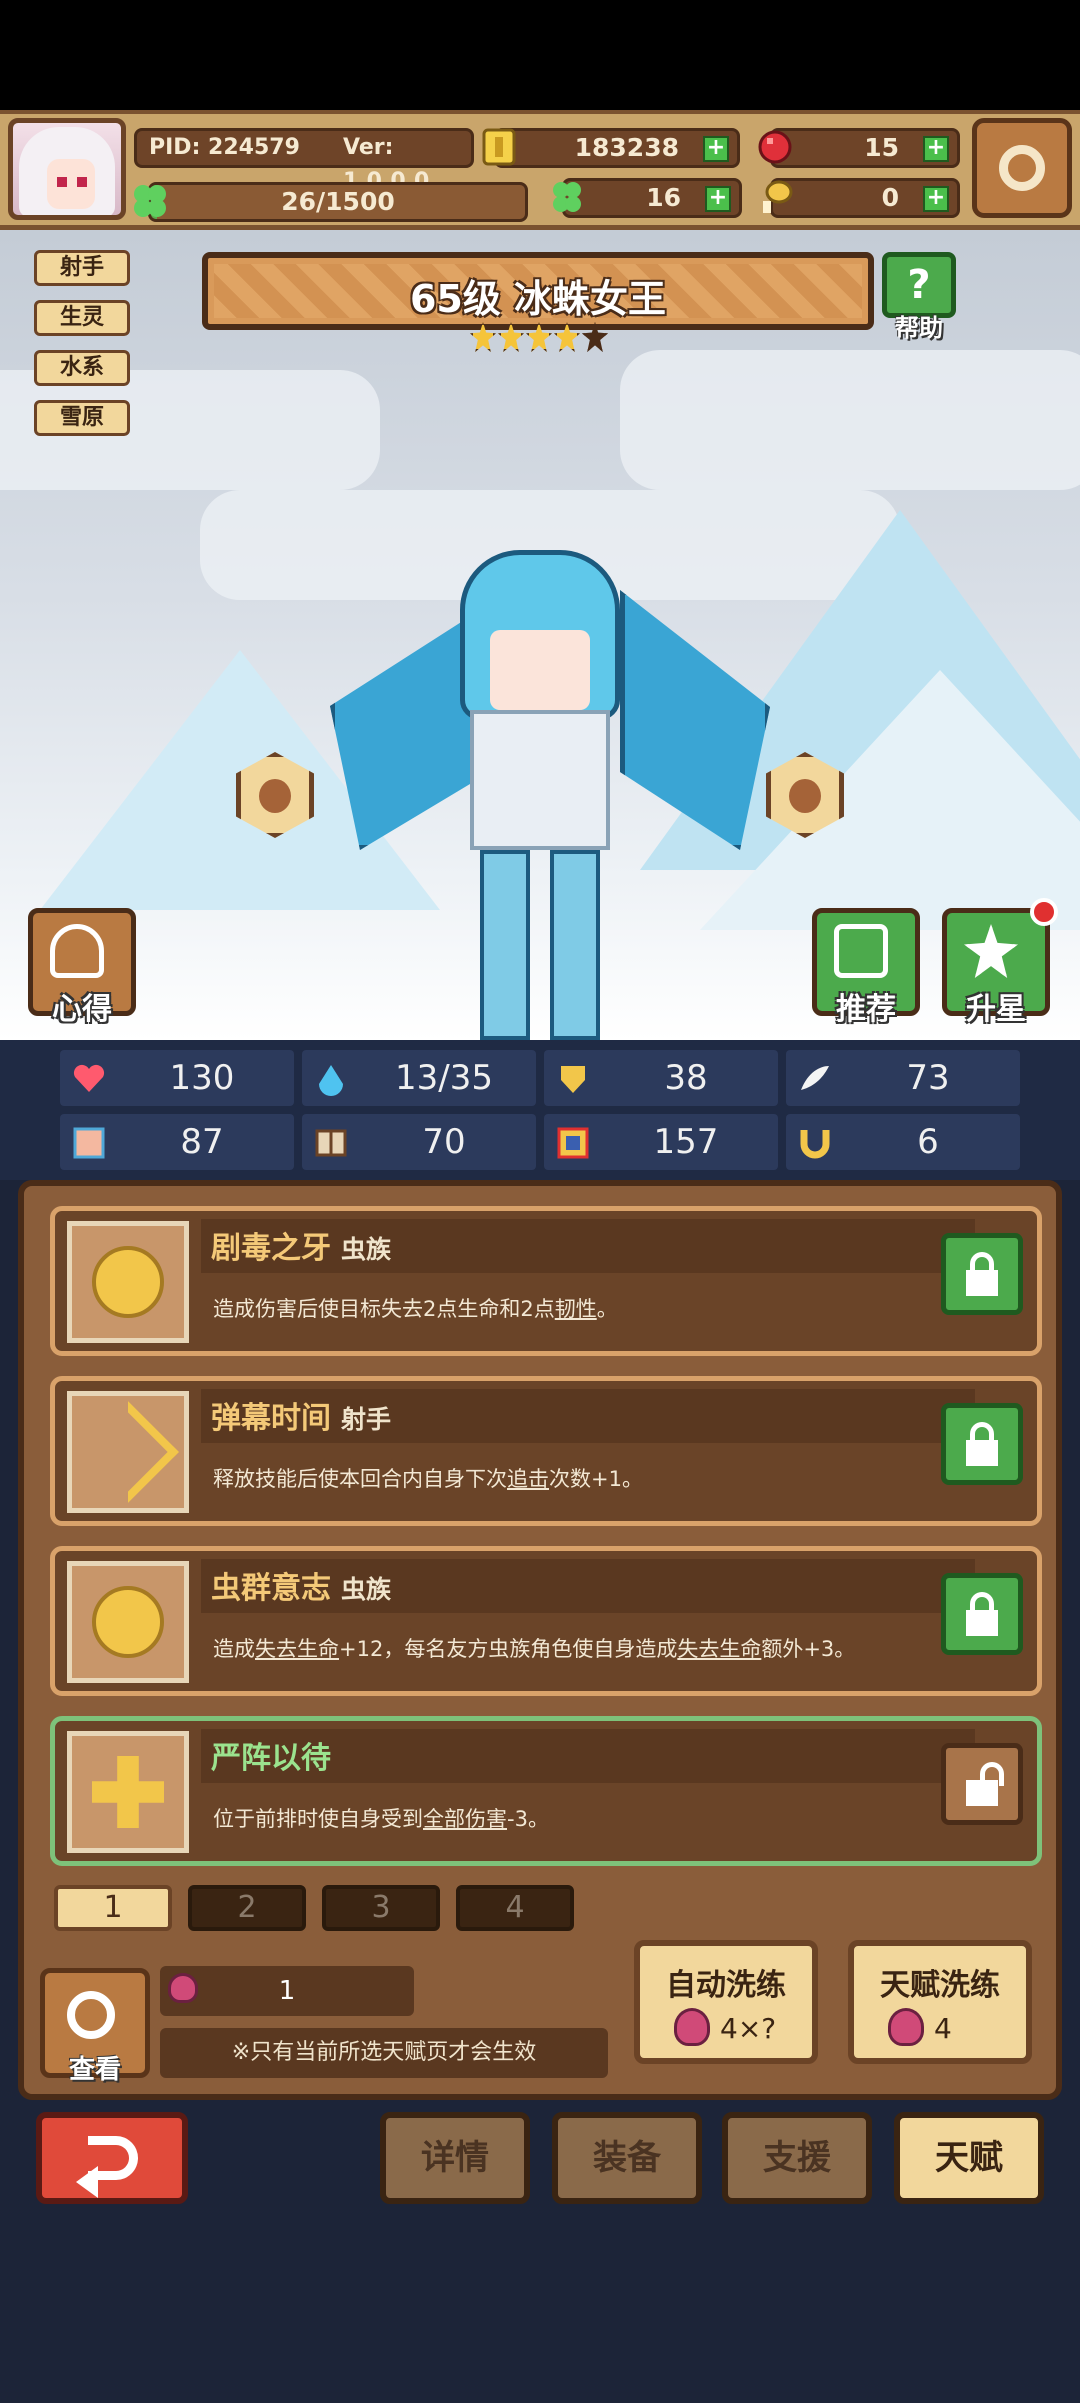 The height and width of the screenshot is (2403, 1080). What do you see at coordinates (301, 1248) in the screenshot?
I see `talent-name-1: 剧毒之牙 虫族` at bounding box center [301, 1248].